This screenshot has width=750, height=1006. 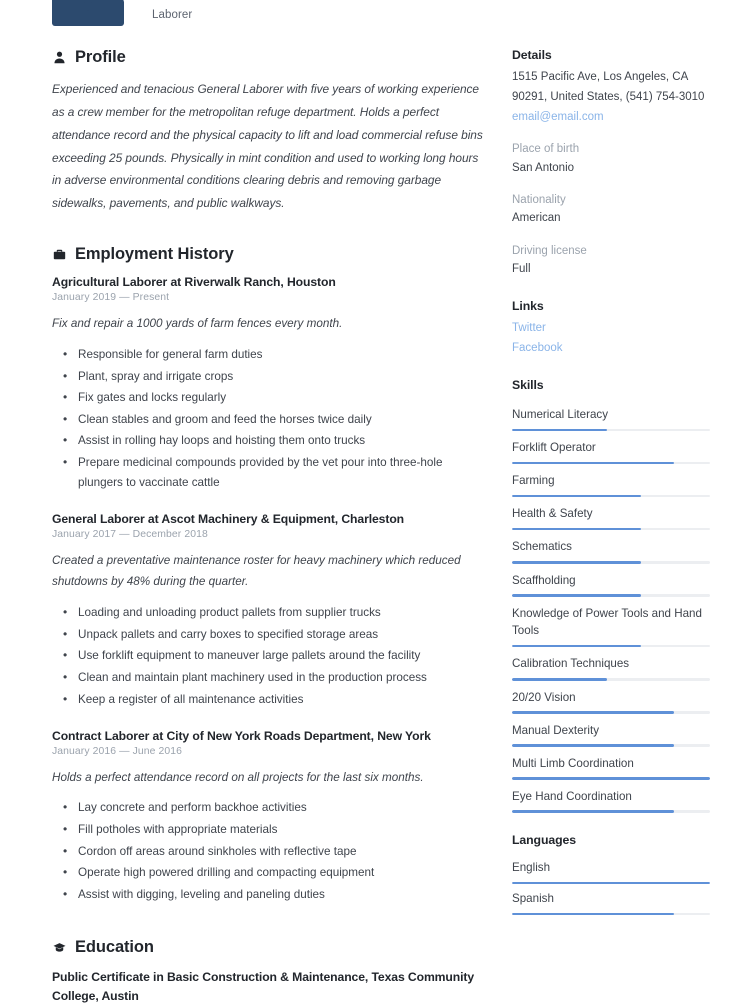 I want to click on job-date: January 2016 — June 2016, so click(x=117, y=751).